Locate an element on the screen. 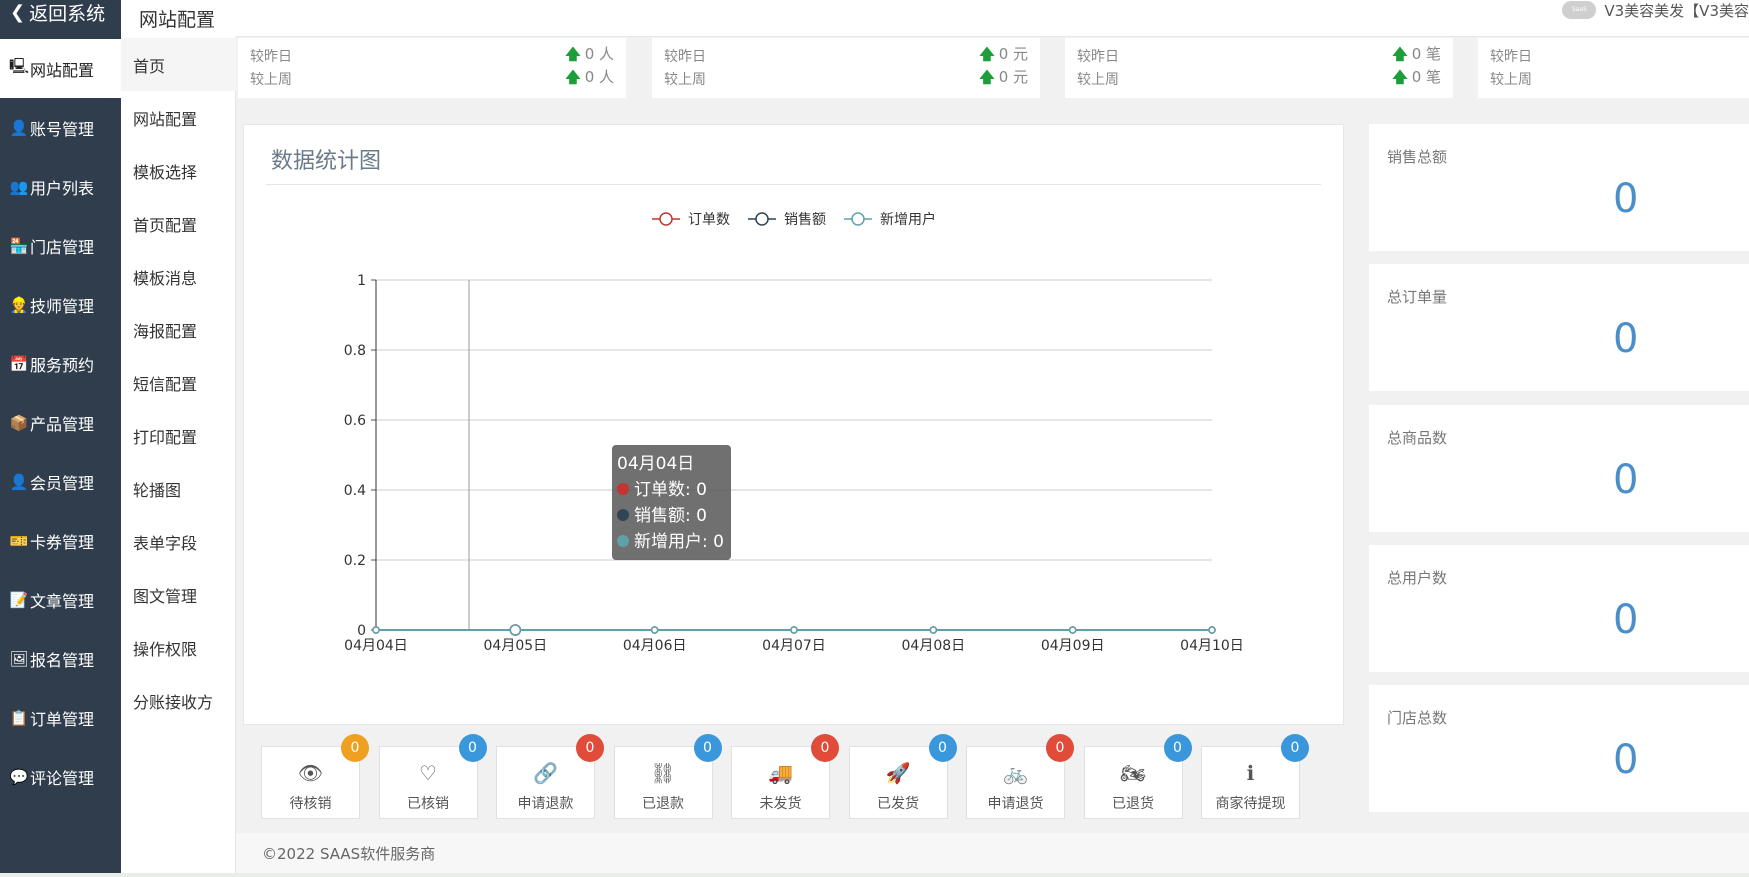 The height and width of the screenshot is (877, 1749). order-status-label: 申请退款 is located at coordinates (545, 804).